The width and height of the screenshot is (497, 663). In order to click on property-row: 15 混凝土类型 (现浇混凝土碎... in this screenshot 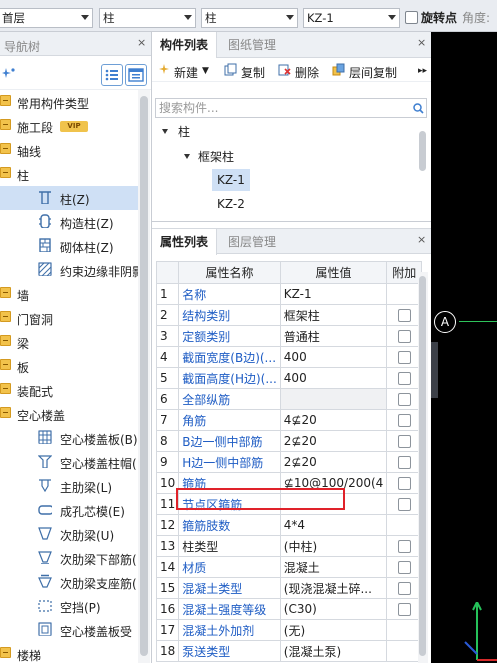, I will do `click(289, 588)`.